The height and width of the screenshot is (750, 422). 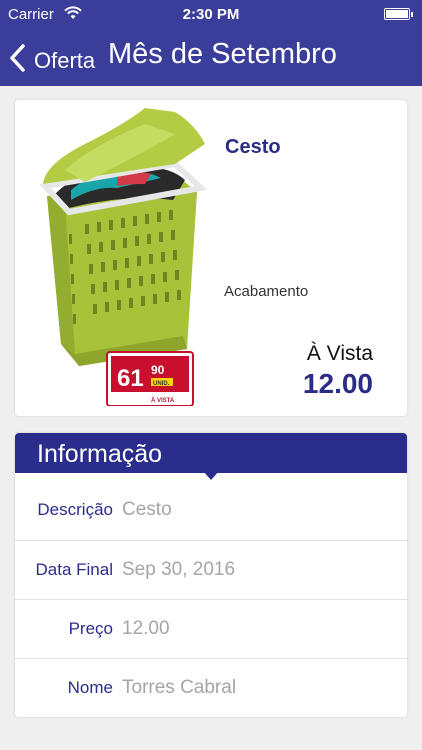 What do you see at coordinates (222, 54) in the screenshot?
I see `page-title: Mês de Setembro` at bounding box center [222, 54].